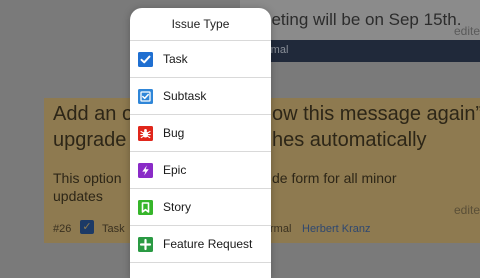 The height and width of the screenshot is (278, 480). What do you see at coordinates (200, 24) in the screenshot?
I see `popover-title: Issue Type` at bounding box center [200, 24].